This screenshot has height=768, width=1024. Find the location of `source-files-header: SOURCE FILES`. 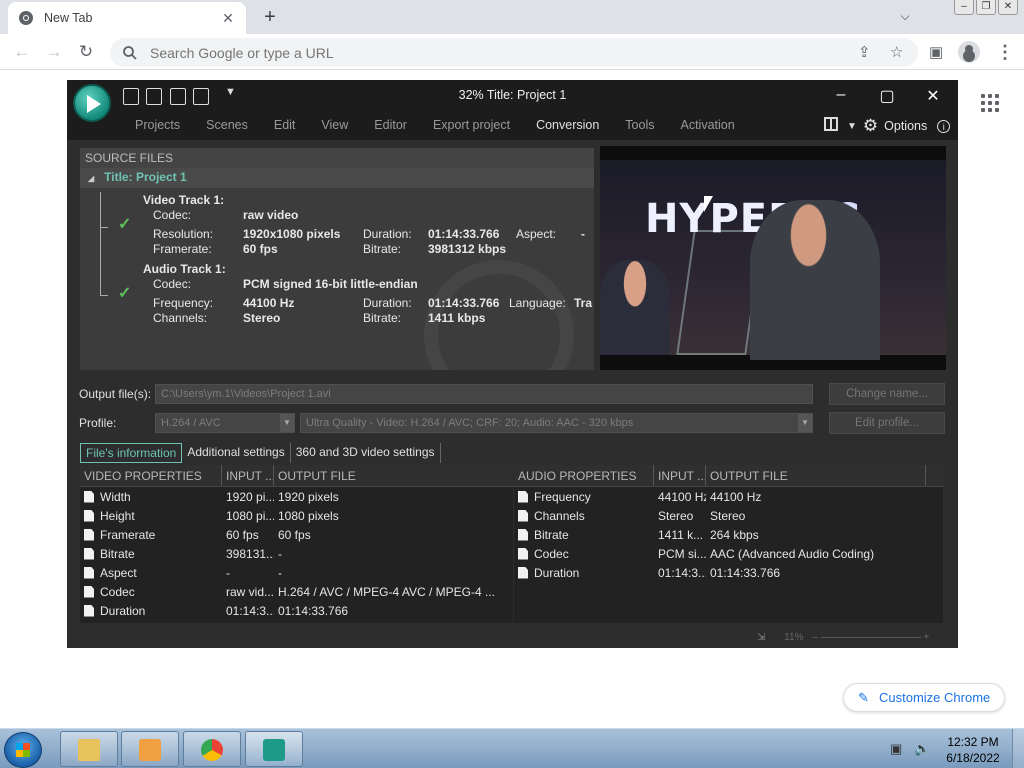

source-files-header: SOURCE FILES is located at coordinates (337, 158).